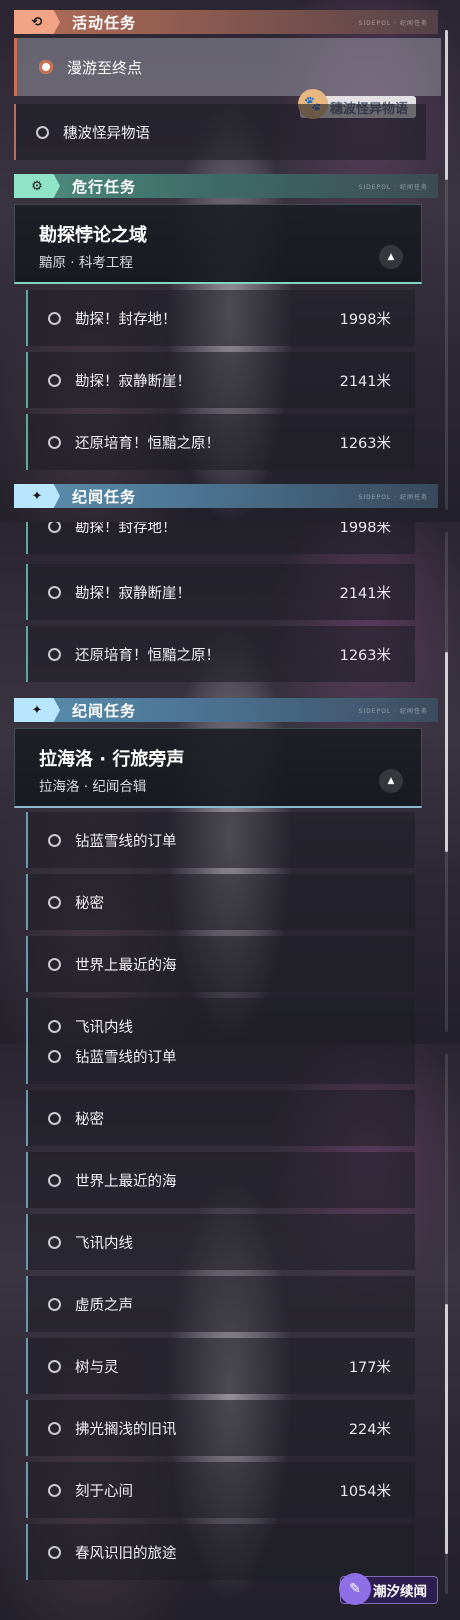 Image resolution: width=460 pixels, height=1620 pixels. I want to click on category-header-danger: ⚙ 危行任务 SIDEPOL · 纪闻任务, so click(226, 186).